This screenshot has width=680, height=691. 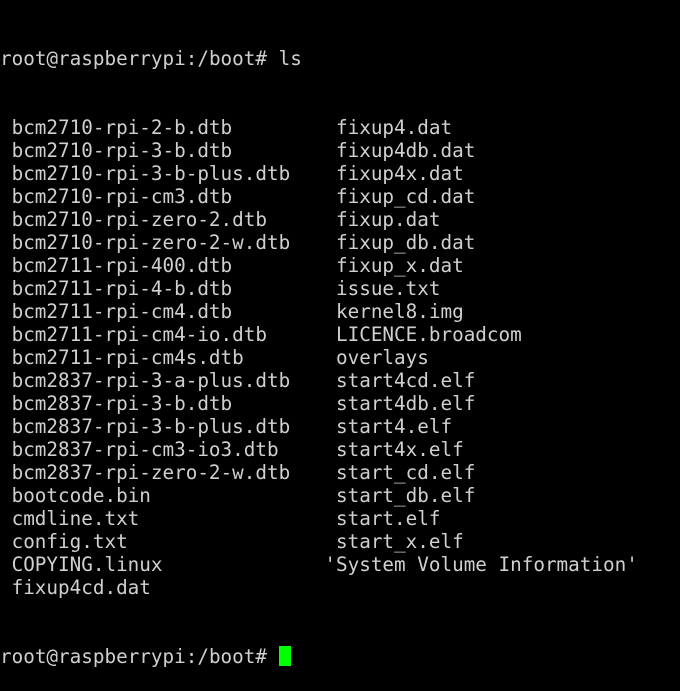 I want to click on file-entry: bcm2710-rpi-cm3.dtb, so click(x=122, y=196).